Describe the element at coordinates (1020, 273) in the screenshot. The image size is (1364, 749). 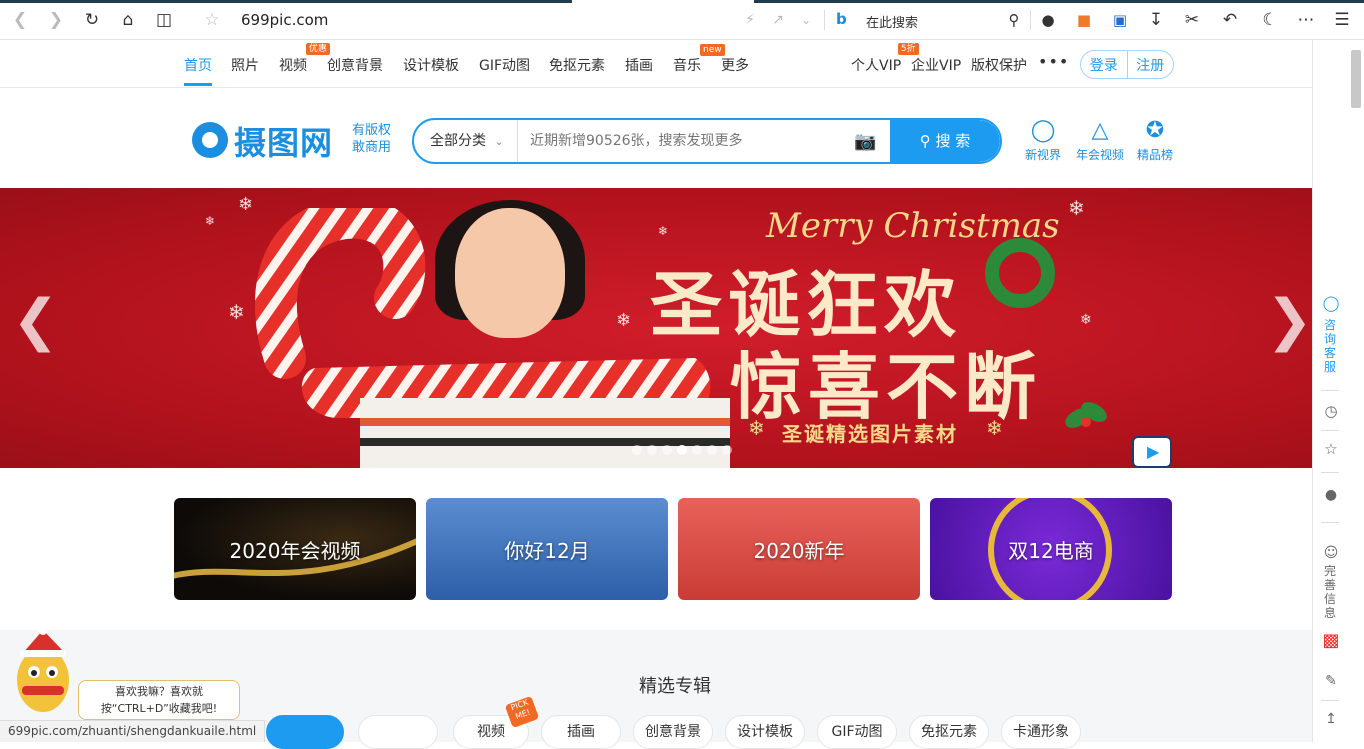
I see `wreath-icon` at that location.